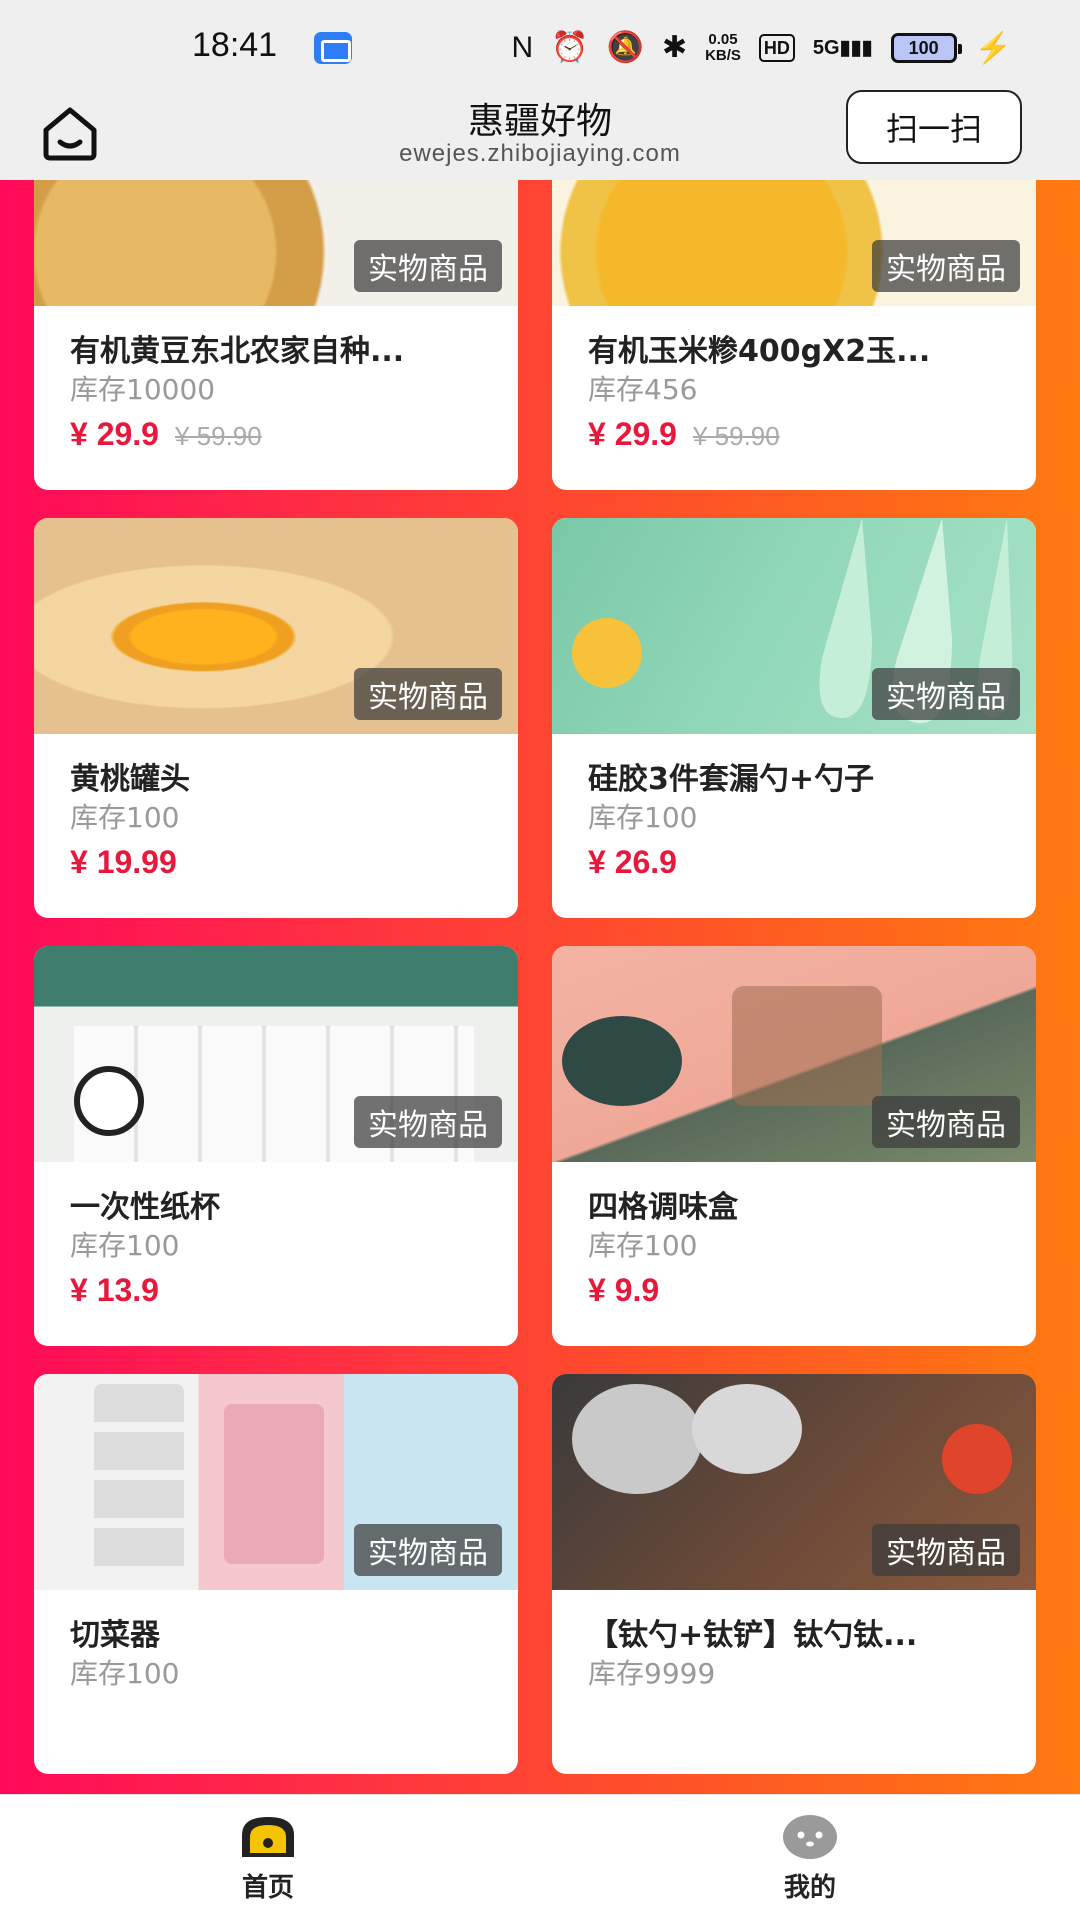  I want to click on product-price-row: ¥ 19.99, so click(123, 862).